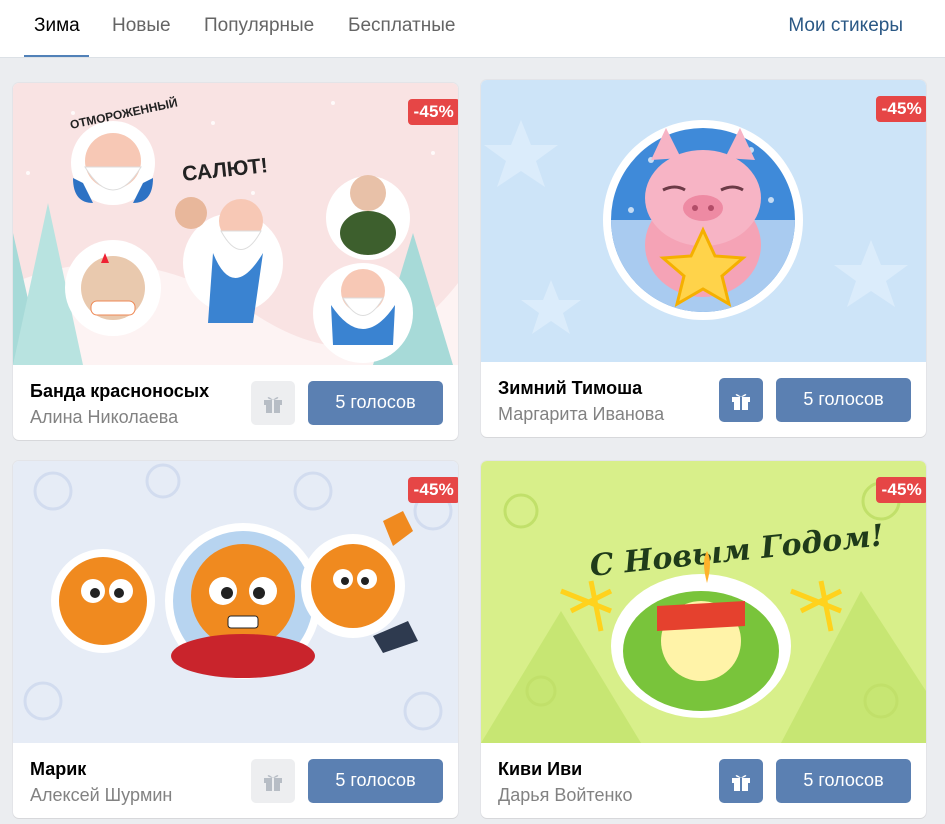 The image size is (945, 824). I want to click on sticker-pack-info: Марик Алексей Шурмин 5 голосов, so click(235, 780).